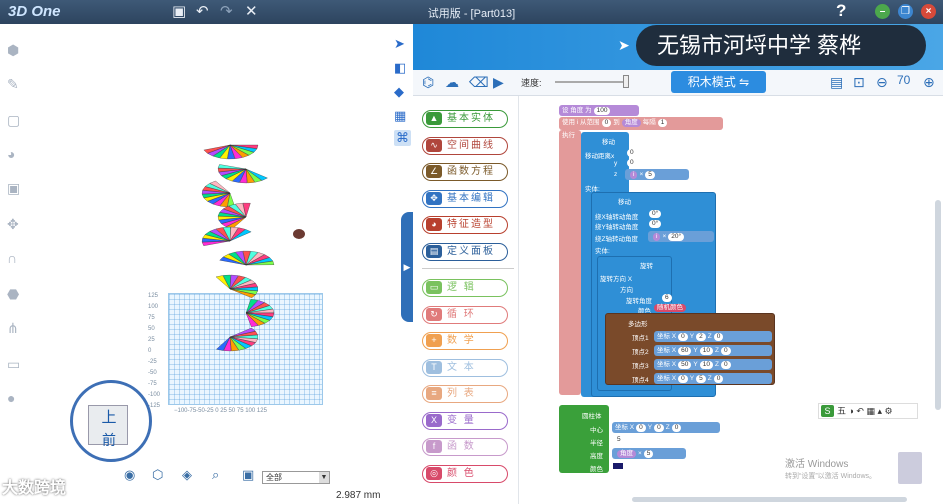 The image size is (943, 504). Describe the element at coordinates (640, 380) in the screenshot. I see `vertex-label: 顶点4` at that location.